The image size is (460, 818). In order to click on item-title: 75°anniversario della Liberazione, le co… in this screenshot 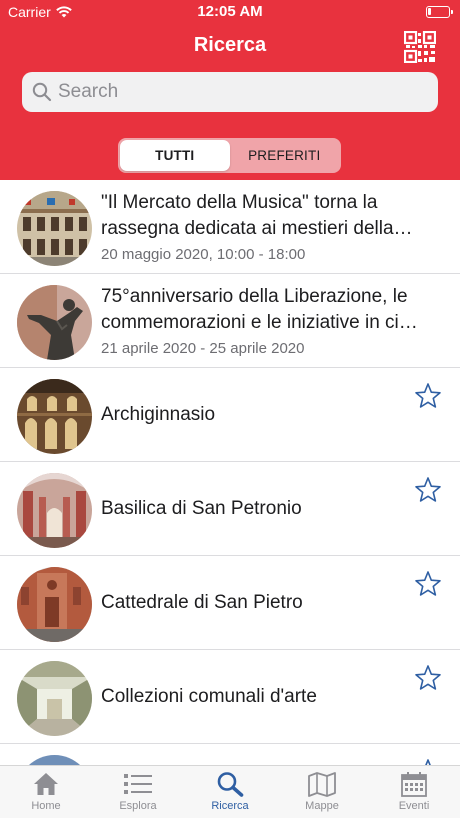, I will do `click(259, 309)`.